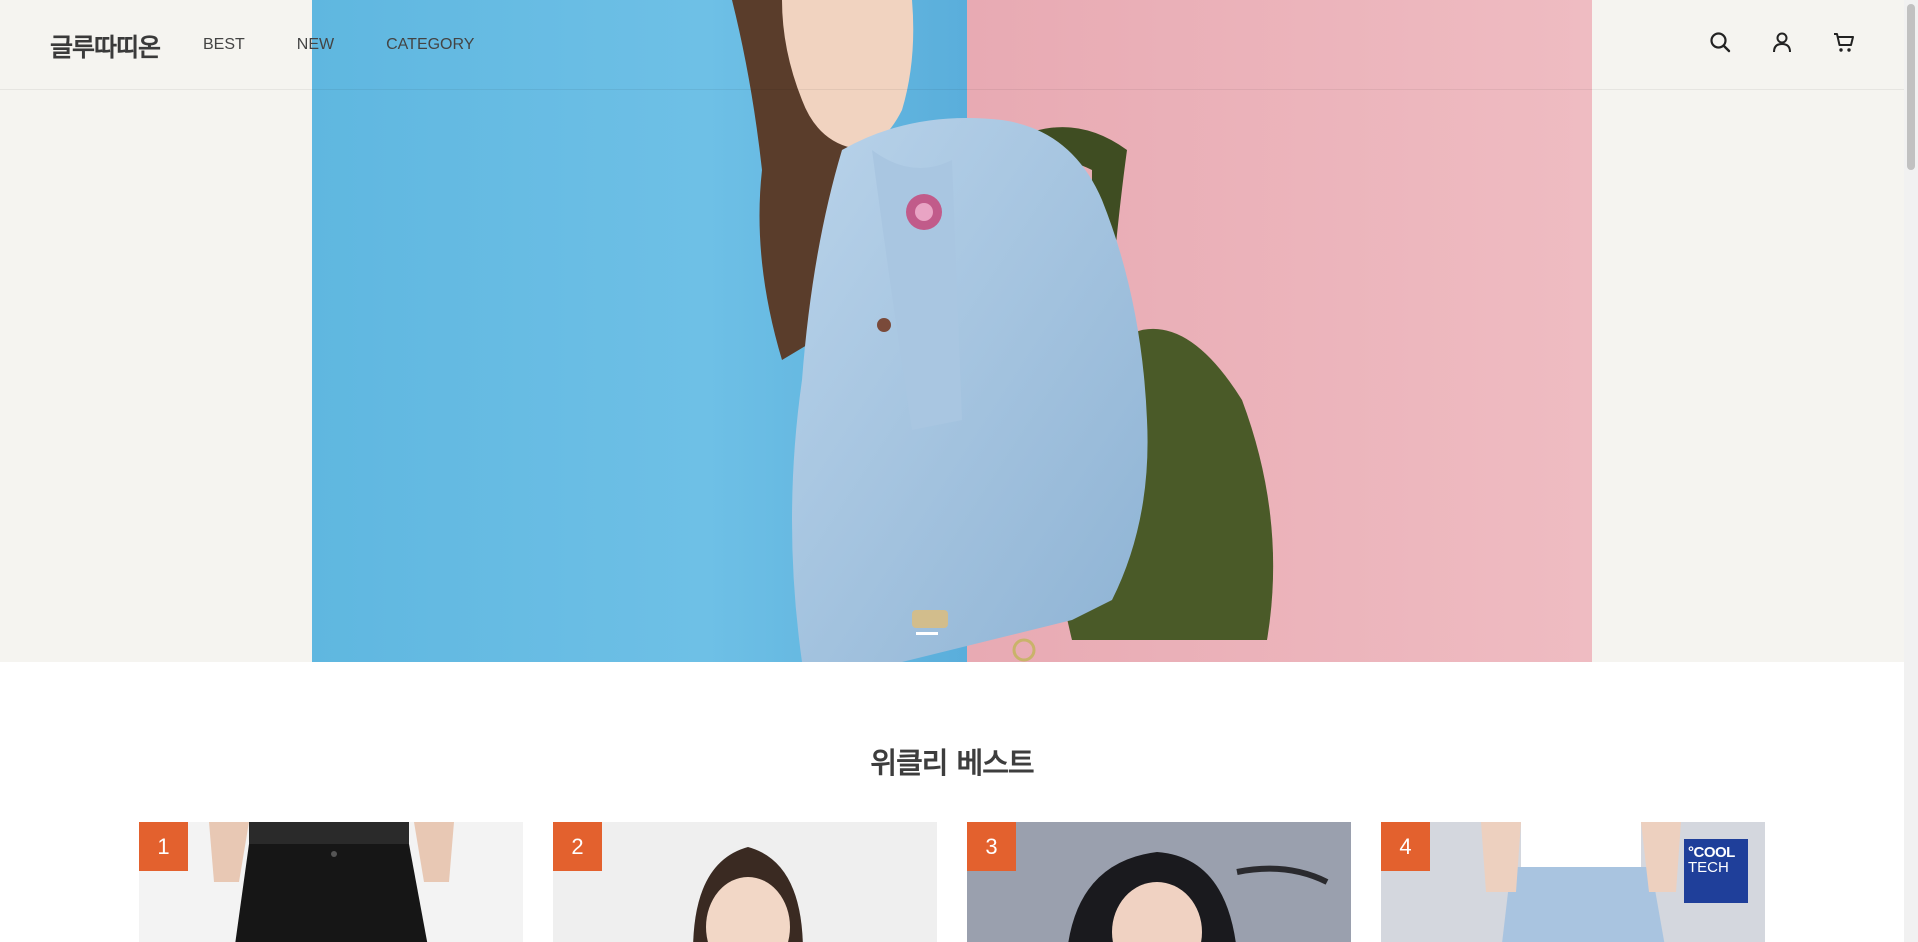  I want to click on product-card: 4 °COOL TECH, so click(1573, 882).